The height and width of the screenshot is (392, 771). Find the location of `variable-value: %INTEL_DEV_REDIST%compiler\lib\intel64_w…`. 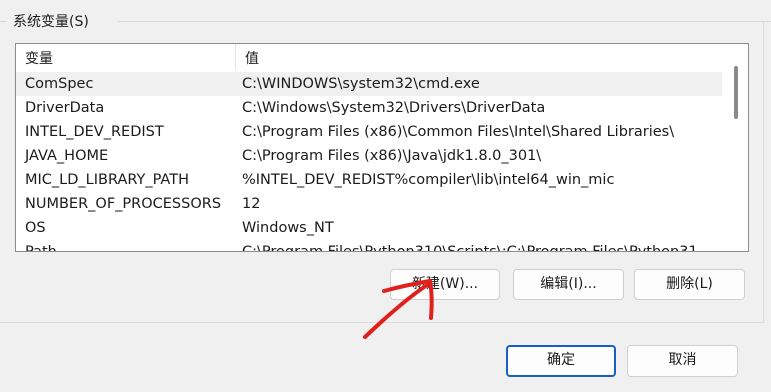

variable-value: %INTEL_DEV_REDIST%compiler\lib\intel64_w… is located at coordinates (428, 180).